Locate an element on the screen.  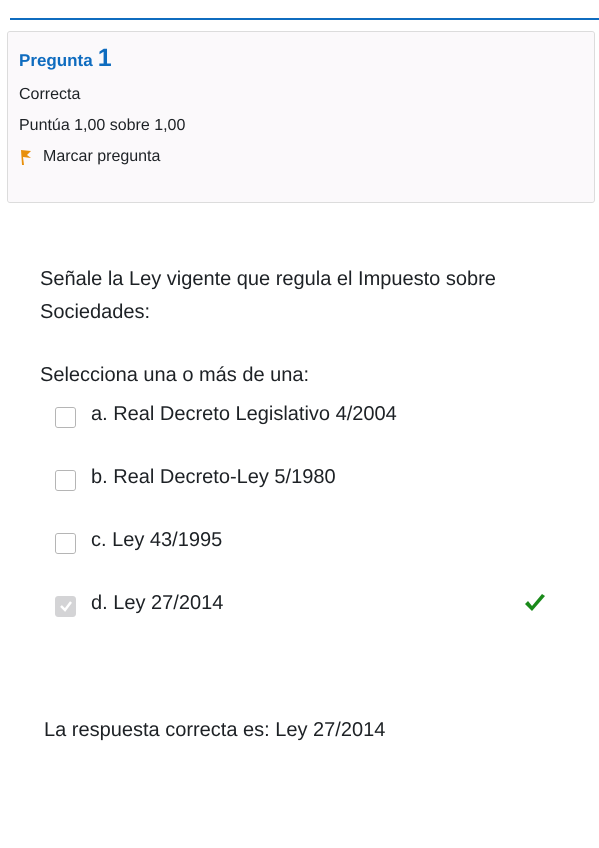
answer-option: d. Ley 27/2014 is located at coordinates (157, 603).